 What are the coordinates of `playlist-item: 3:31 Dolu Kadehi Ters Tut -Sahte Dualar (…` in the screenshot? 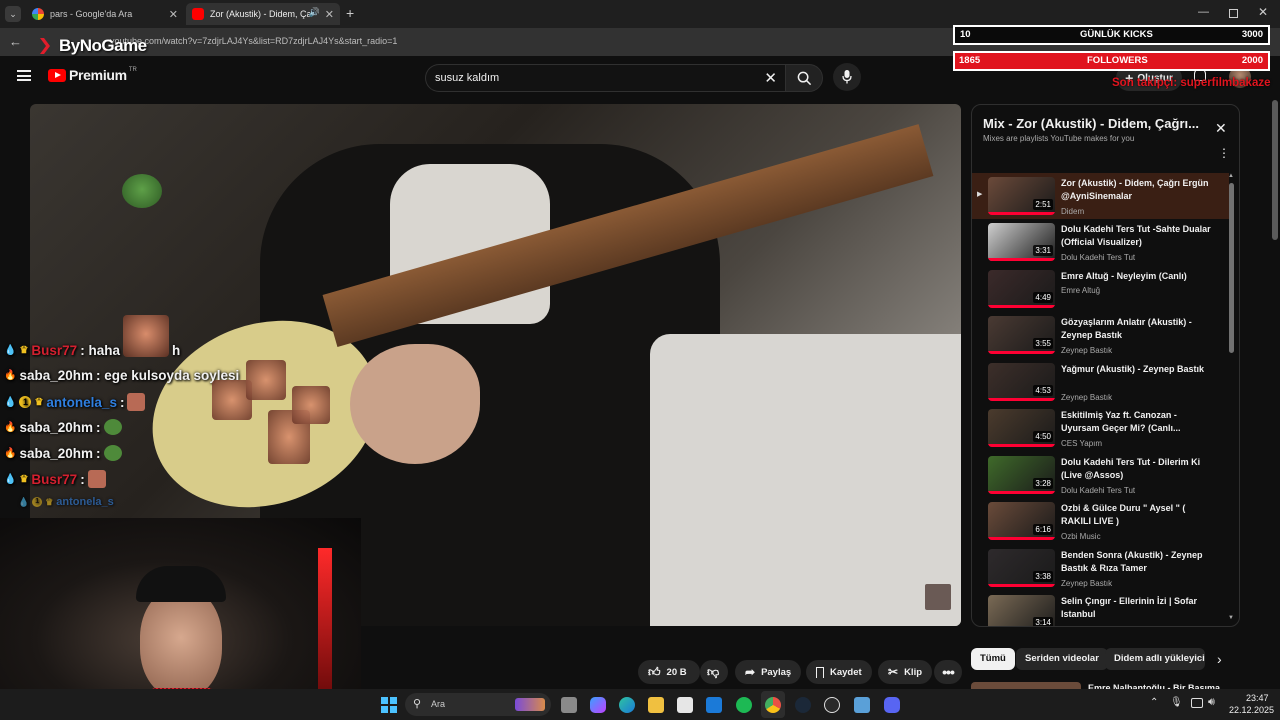 It's located at (1100, 242).